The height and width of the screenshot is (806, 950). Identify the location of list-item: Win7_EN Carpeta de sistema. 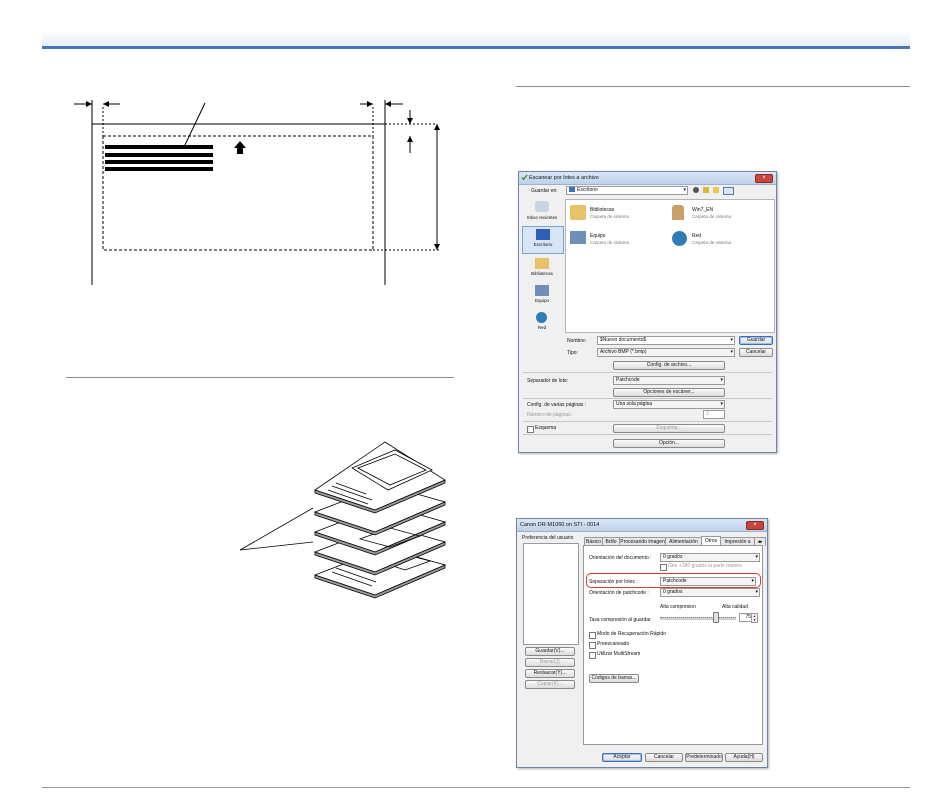
(719, 214).